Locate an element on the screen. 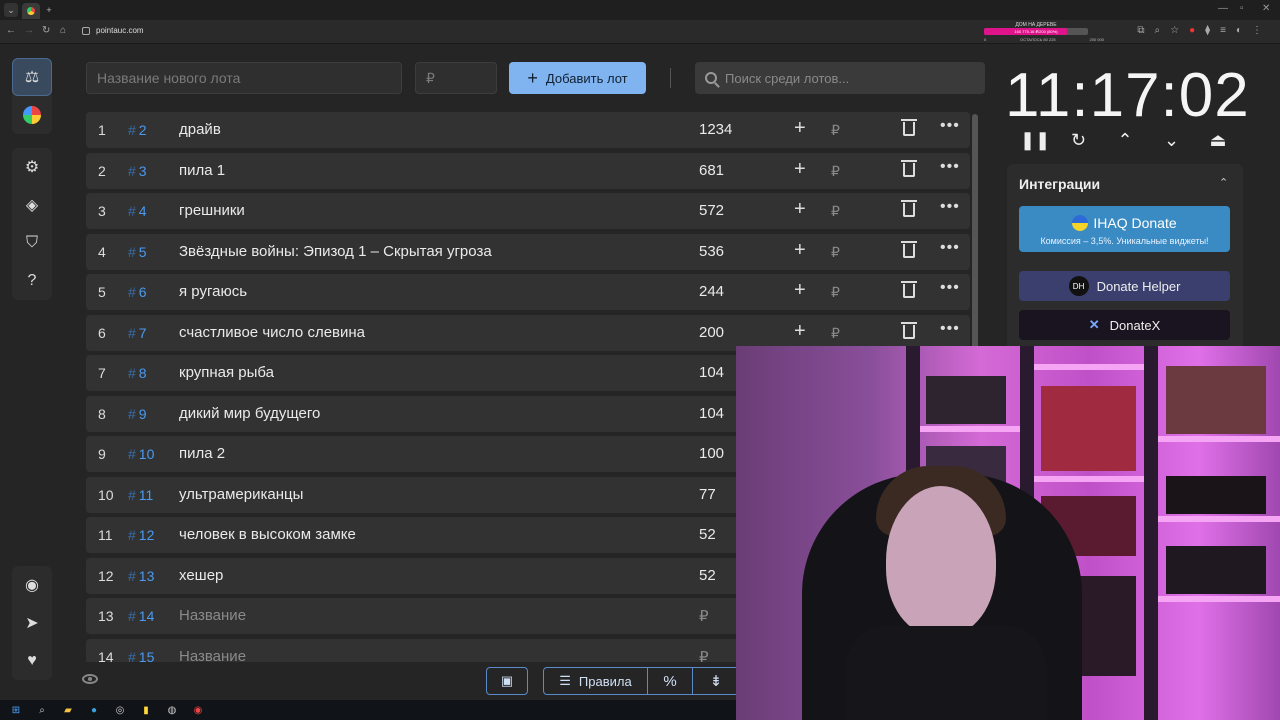 This screenshot has width=1280, height=720. reload-icon: ↻ is located at coordinates (46, 30).